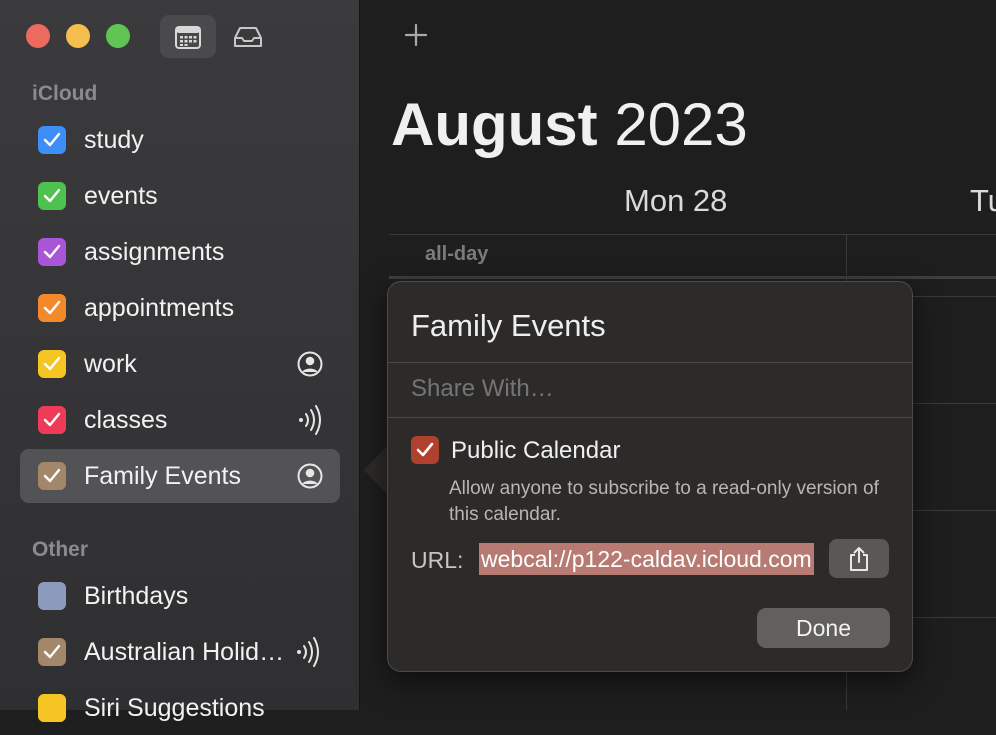 The image size is (996, 735). I want to click on calendar-name: assignments, so click(154, 251).